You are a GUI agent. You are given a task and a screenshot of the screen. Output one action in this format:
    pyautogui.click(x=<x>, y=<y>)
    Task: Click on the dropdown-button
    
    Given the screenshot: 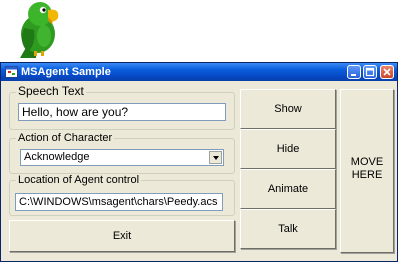 What is the action you would take?
    pyautogui.click(x=215, y=157)
    